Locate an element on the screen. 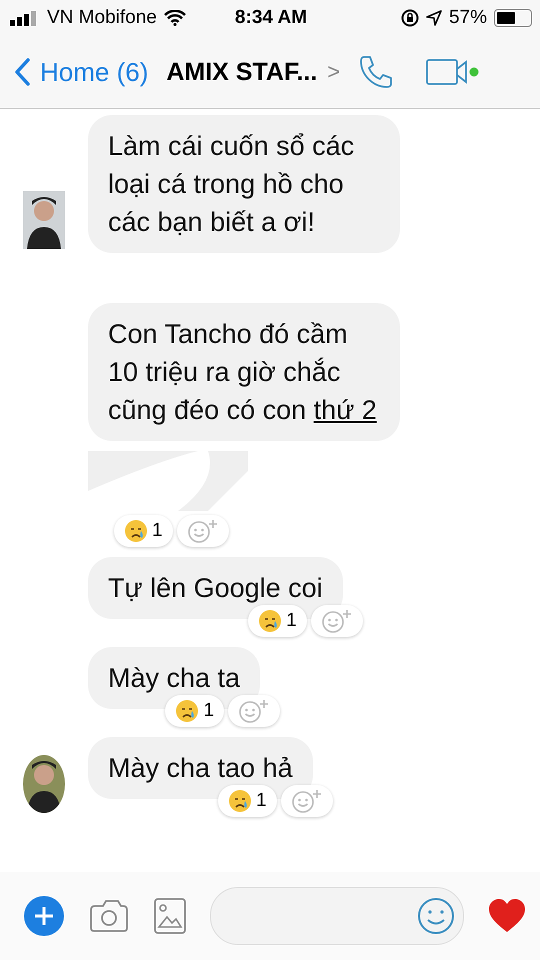 This screenshot has height=960, width=540. plus-icon is located at coordinates (44, 916).